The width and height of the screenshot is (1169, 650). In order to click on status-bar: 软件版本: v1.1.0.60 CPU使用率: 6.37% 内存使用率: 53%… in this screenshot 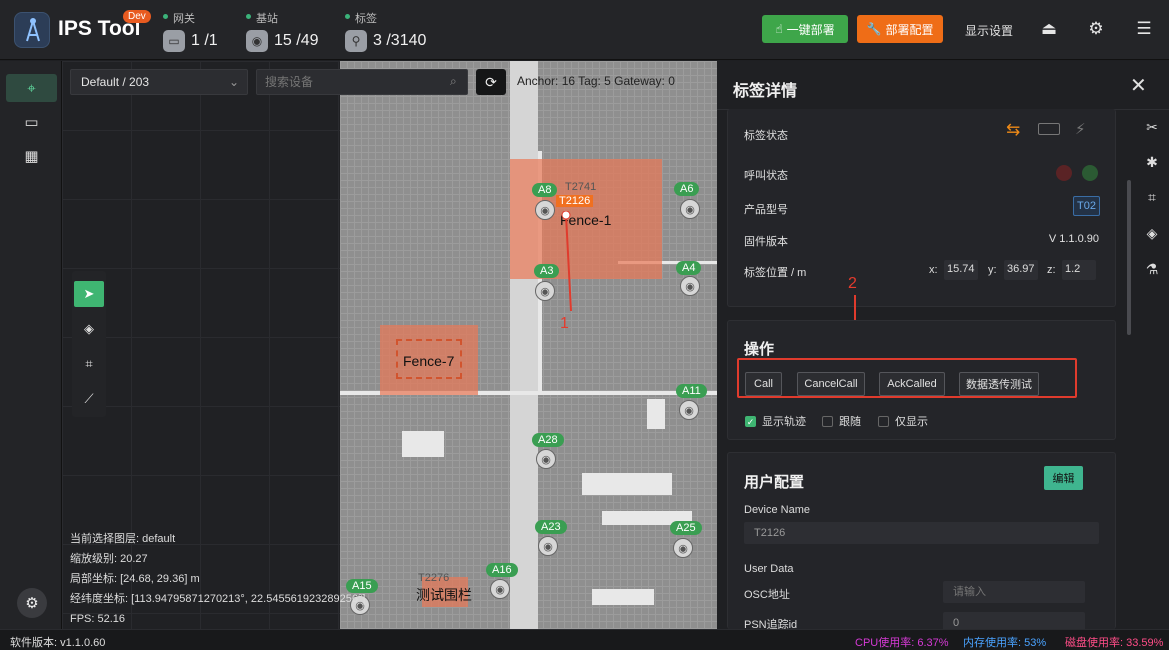, I will do `click(584, 639)`.